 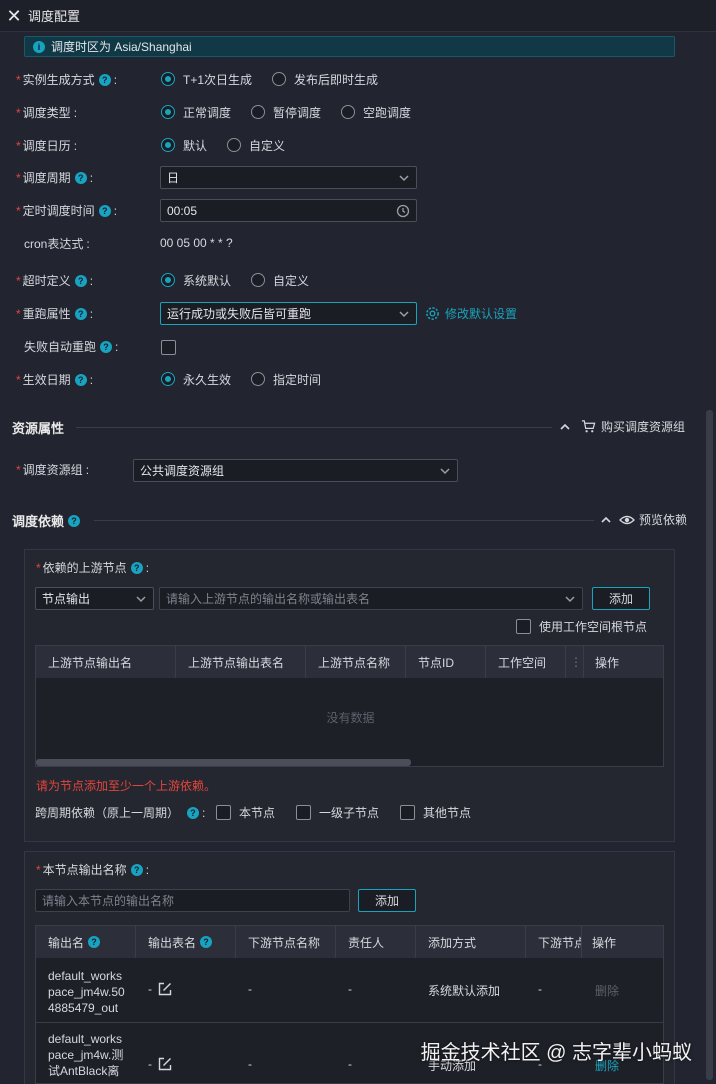 I want to click on output-name-cell: default_workspace_jm4w.504885479_out, so click(x=86, y=992).